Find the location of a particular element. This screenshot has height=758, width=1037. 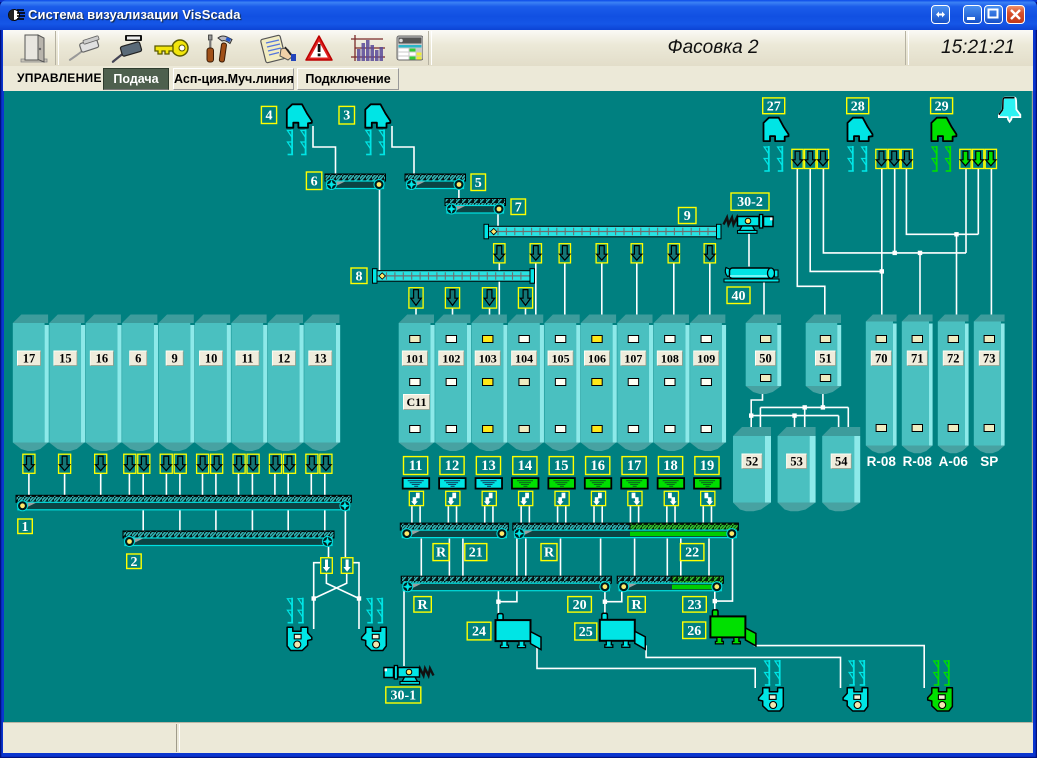

svg-text: 26 is located at coordinates (694, 631).